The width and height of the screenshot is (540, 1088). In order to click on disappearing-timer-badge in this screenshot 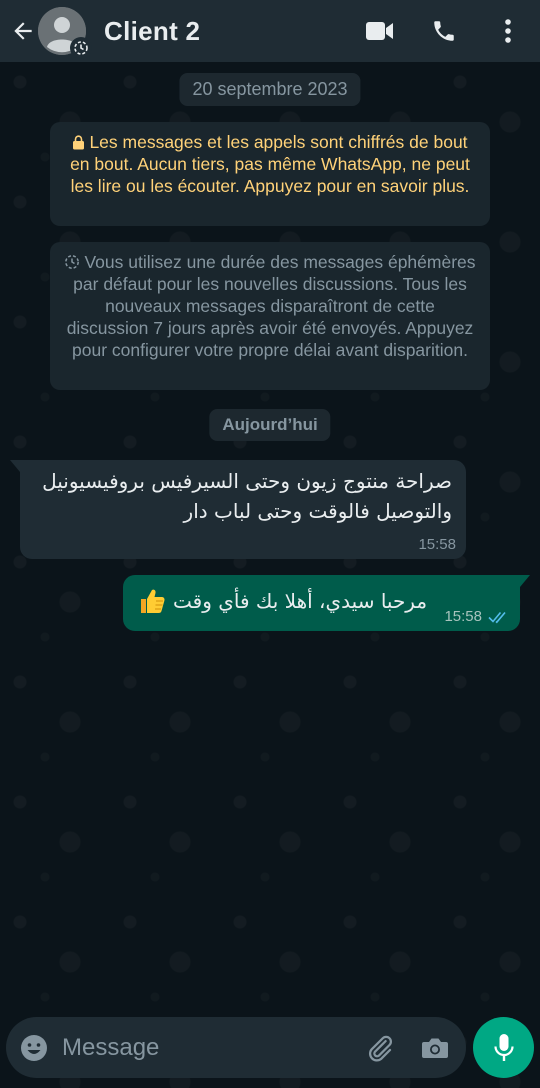, I will do `click(81, 48)`.